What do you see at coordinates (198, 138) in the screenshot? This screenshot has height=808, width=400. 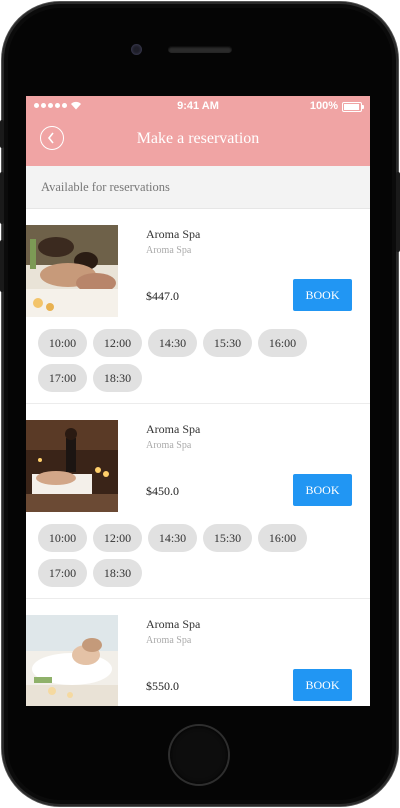 I see `page-title: Make a reservation` at bounding box center [198, 138].